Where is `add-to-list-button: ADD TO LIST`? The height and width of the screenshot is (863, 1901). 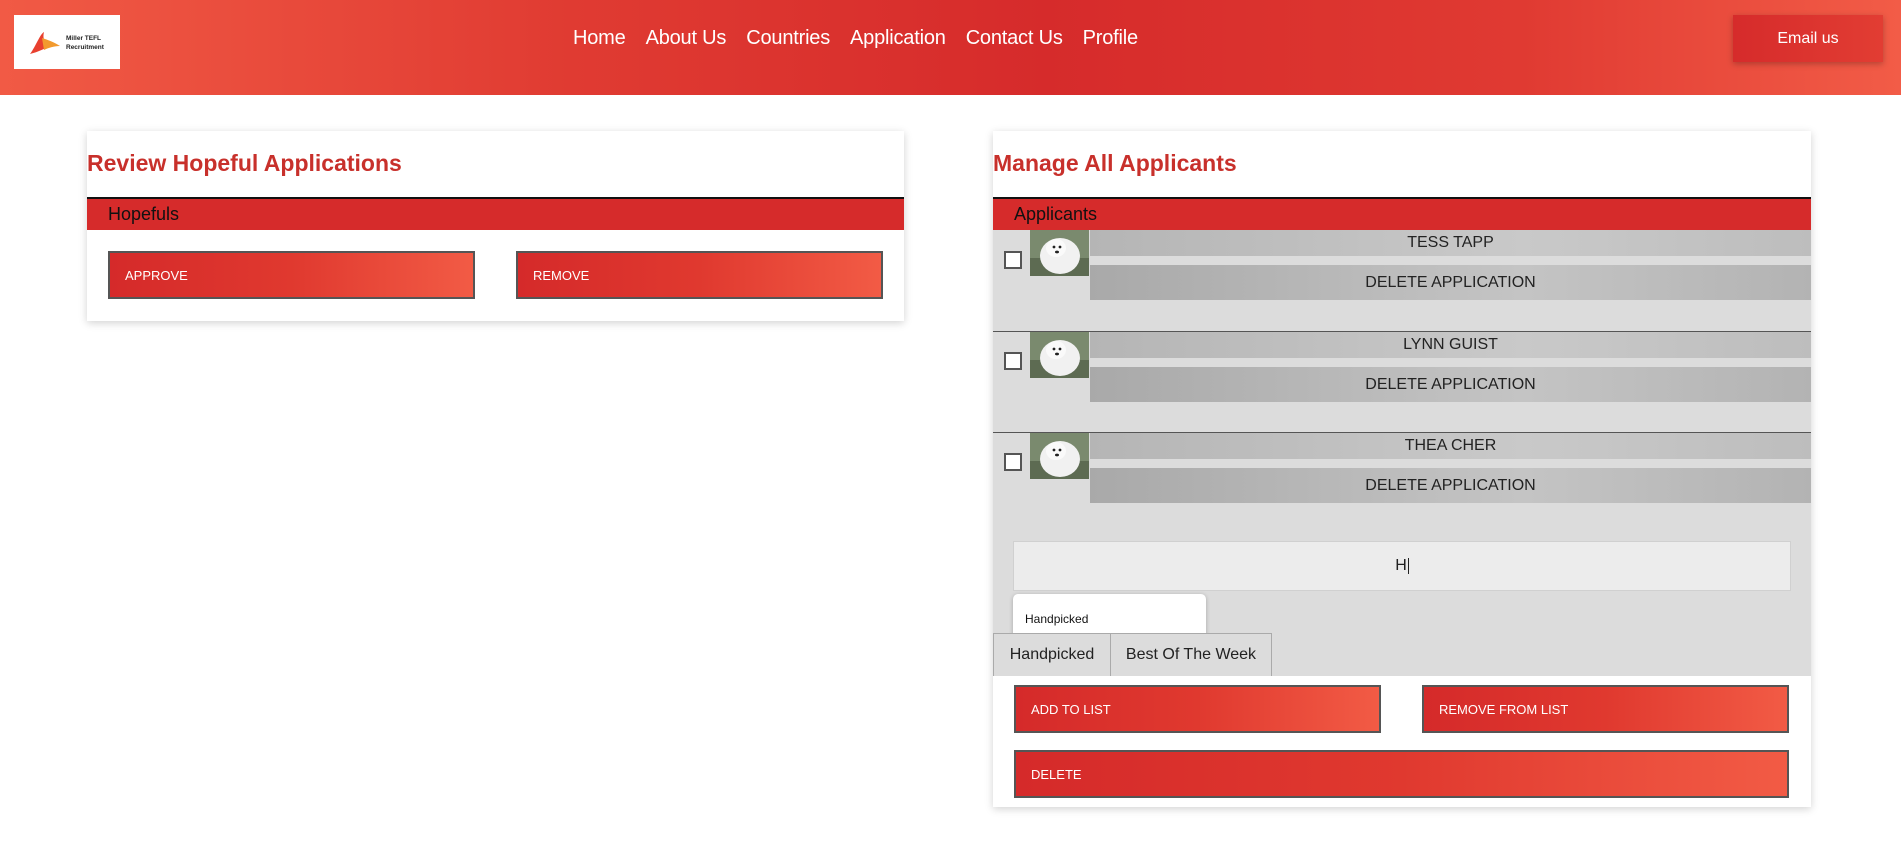 add-to-list-button: ADD TO LIST is located at coordinates (1197, 709).